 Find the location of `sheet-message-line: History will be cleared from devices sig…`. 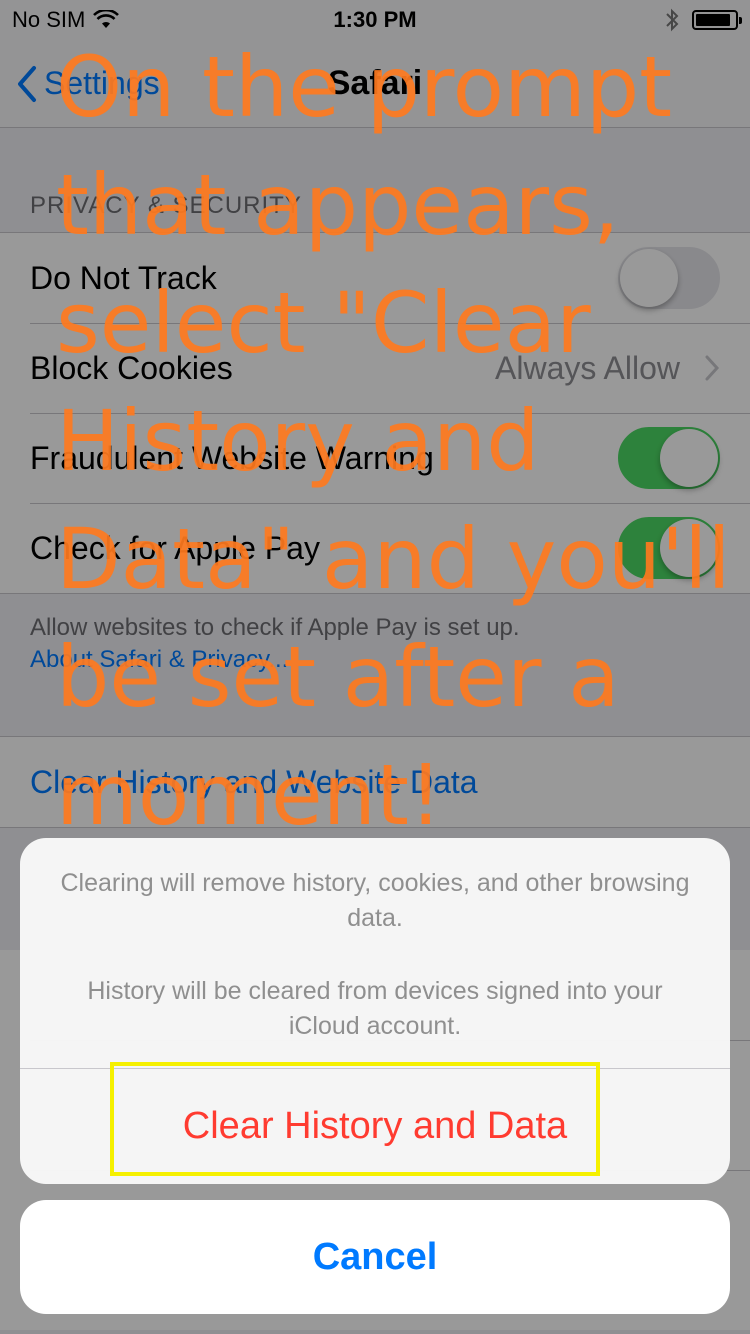

sheet-message-line: History will be cleared from devices sig… is located at coordinates (375, 1008).